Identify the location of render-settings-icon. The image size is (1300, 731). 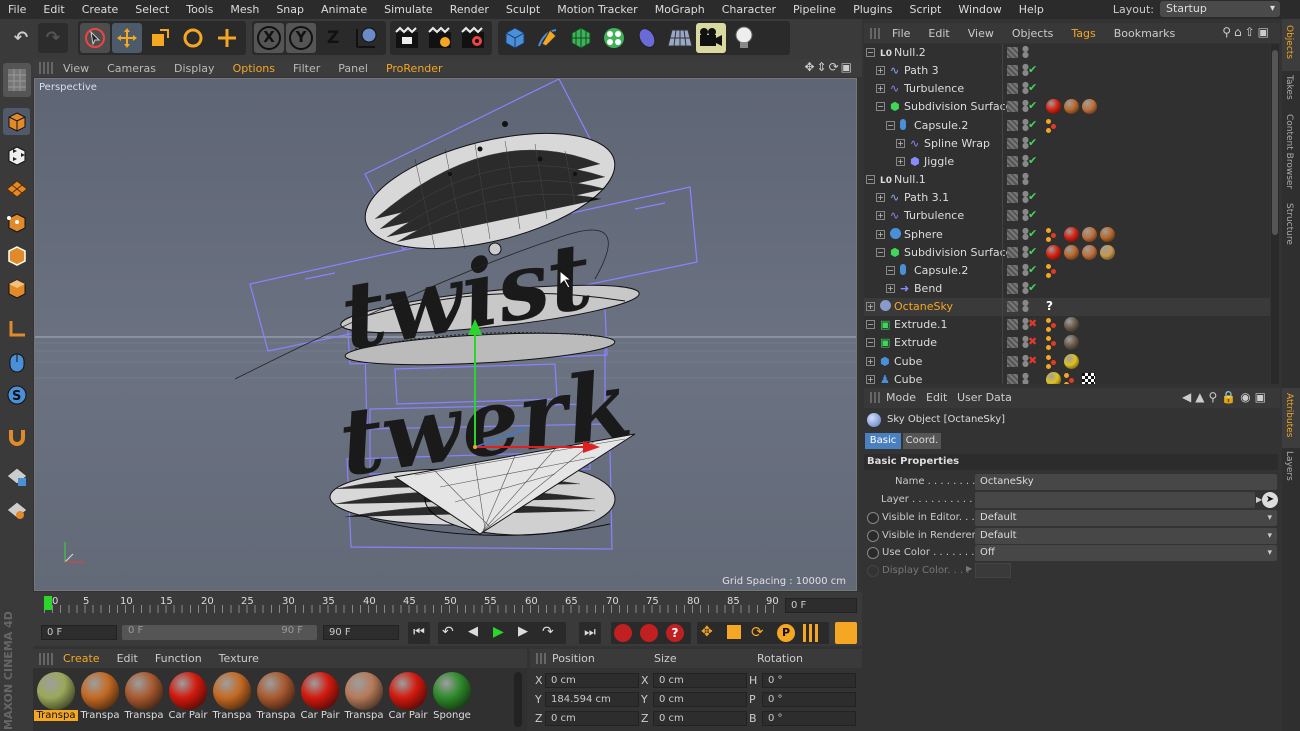
(473, 38).